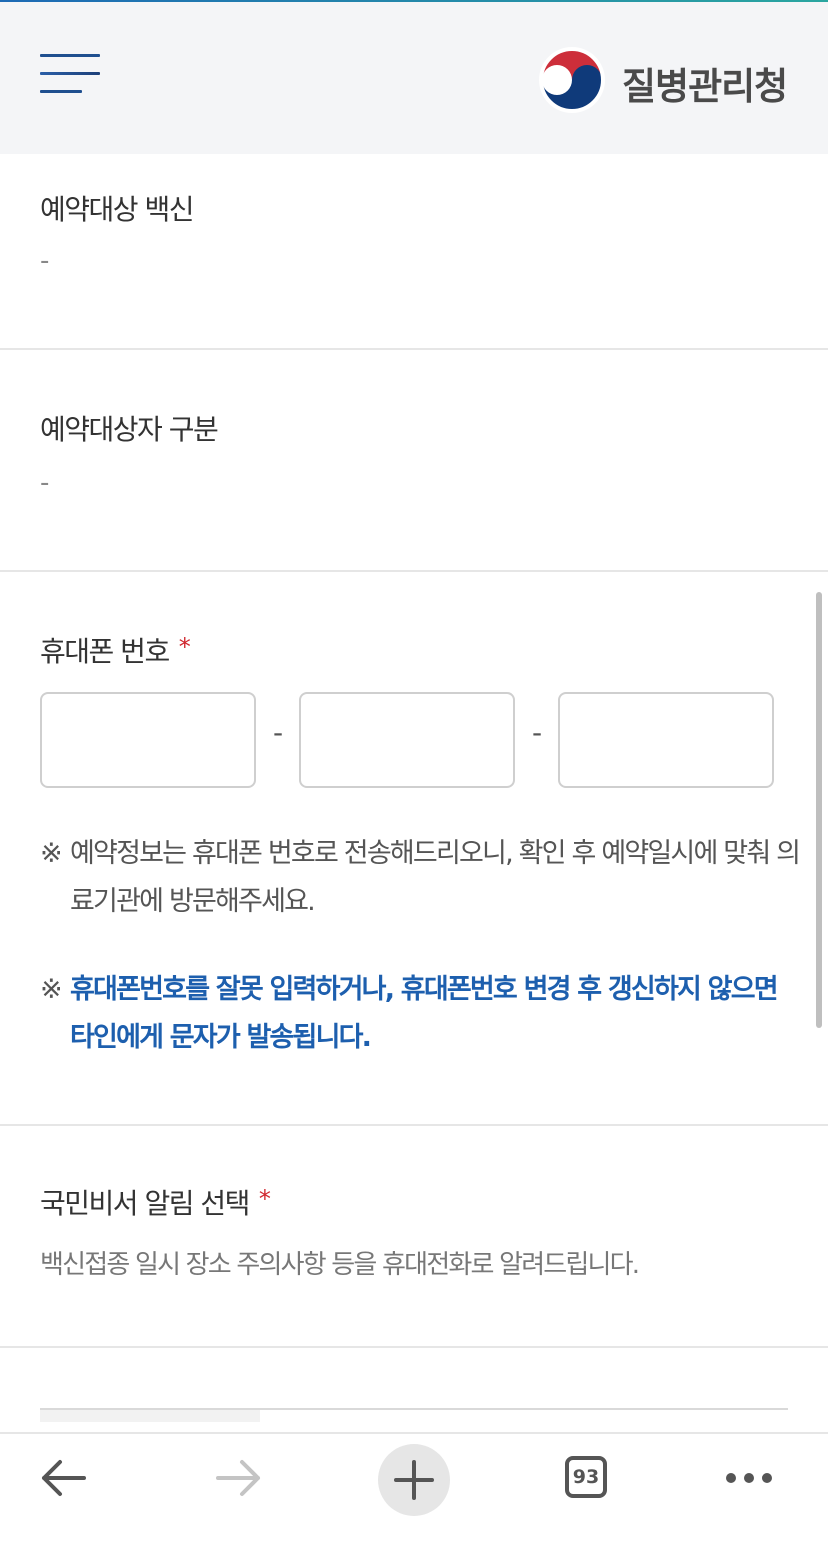  Describe the element at coordinates (45, 261) in the screenshot. I see `vaccine-value: -` at that location.